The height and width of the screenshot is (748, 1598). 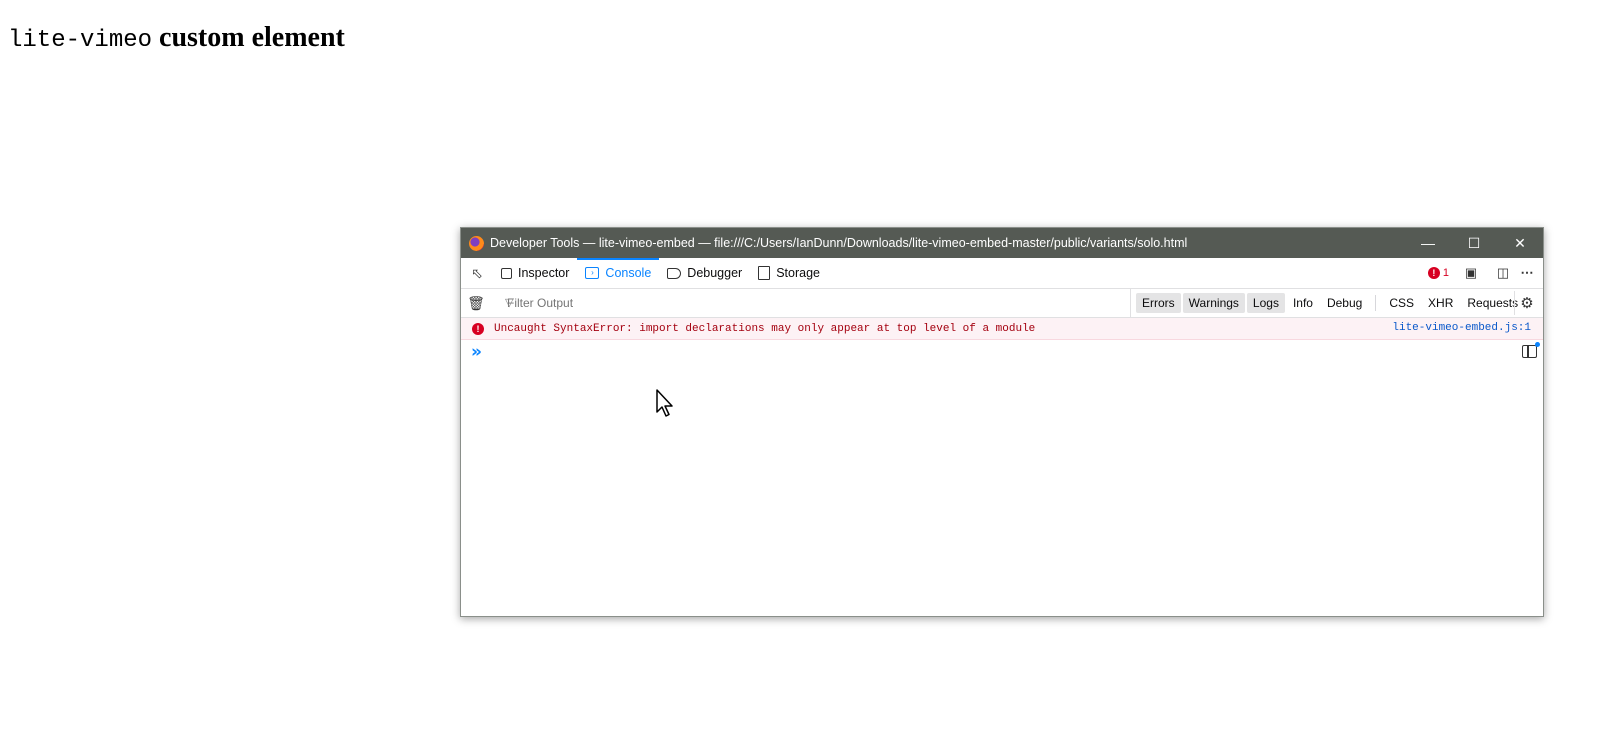 I want to click on error-count-button: ! 1, so click(x=1438, y=273).